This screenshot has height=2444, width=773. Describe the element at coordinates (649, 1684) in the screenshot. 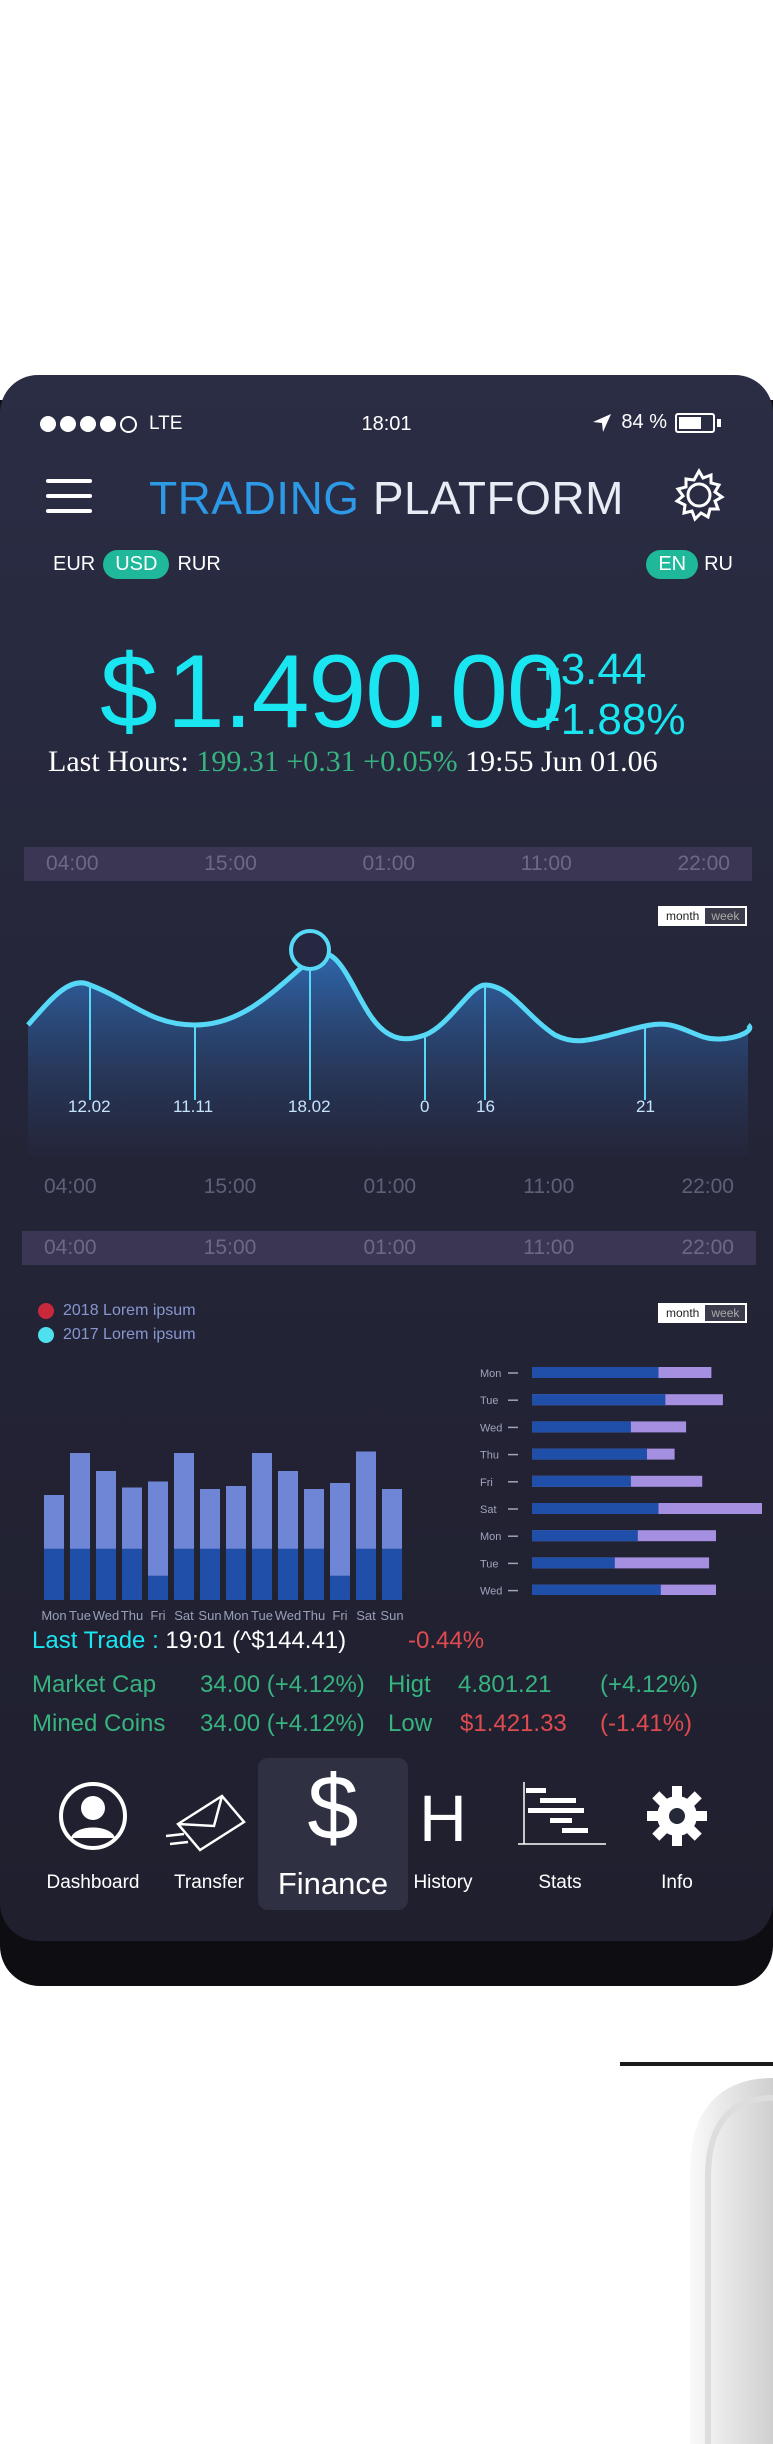

I see `high-pct: (+4.12%)` at that location.